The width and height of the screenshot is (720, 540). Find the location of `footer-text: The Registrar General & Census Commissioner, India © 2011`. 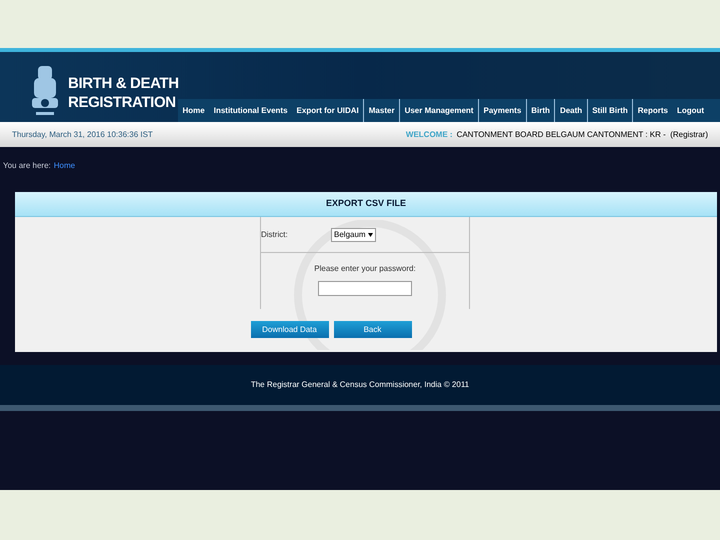

footer-text: The Registrar General & Census Commissioner, India © 2011 is located at coordinates (360, 385).